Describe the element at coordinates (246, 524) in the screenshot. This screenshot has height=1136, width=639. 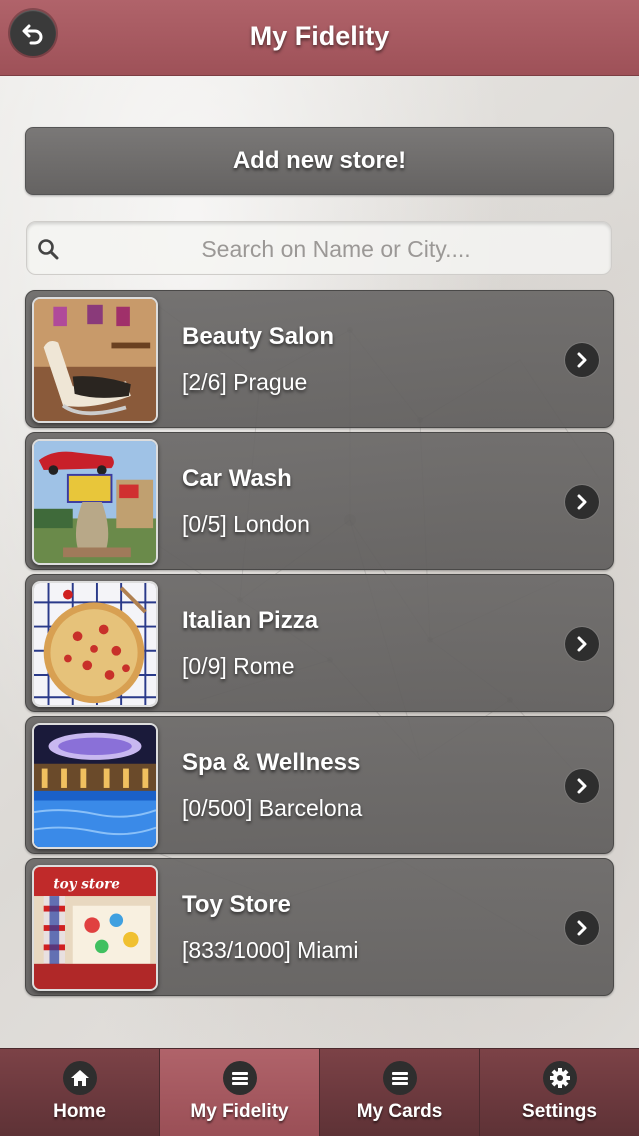
I see `store-subtitle: [0/5] London` at that location.